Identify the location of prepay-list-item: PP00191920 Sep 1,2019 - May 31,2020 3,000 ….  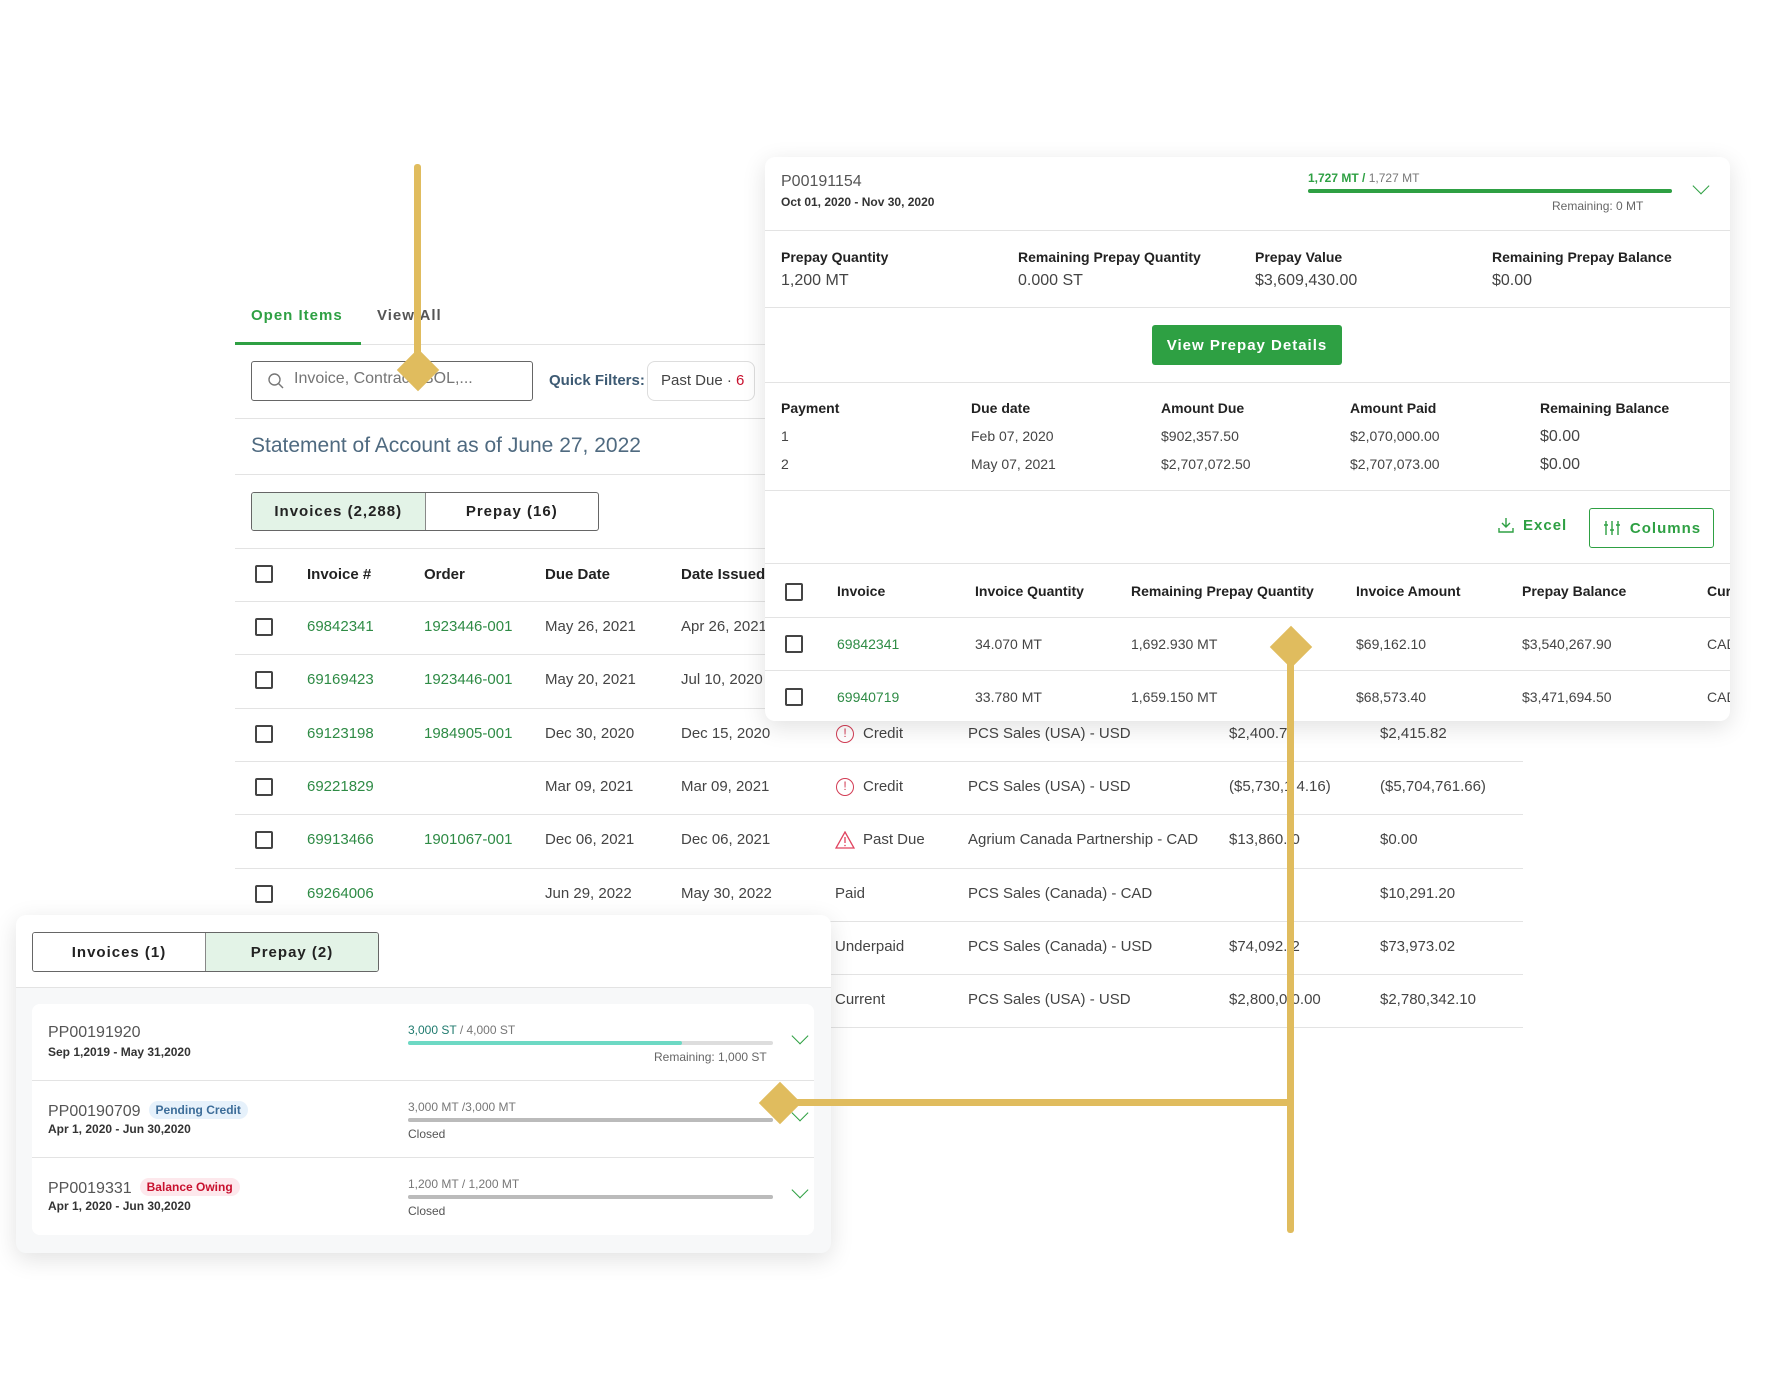
(423, 1042).